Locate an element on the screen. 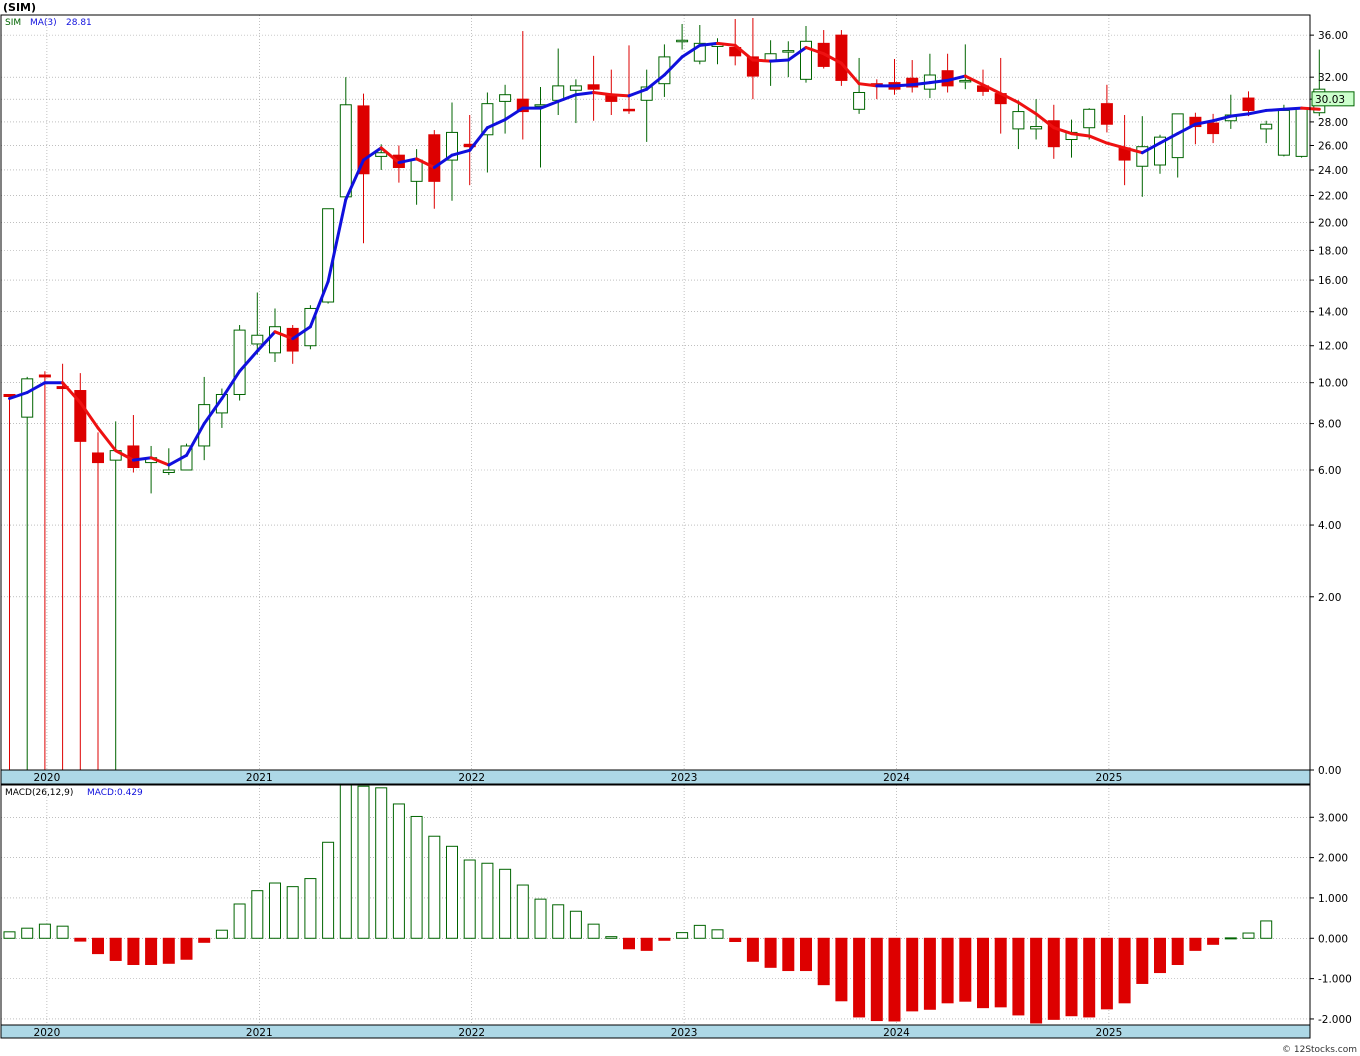 Image resolution: width=1360 pixels, height=1056 pixels. macd-x-label: 2024 is located at coordinates (896, 1033).